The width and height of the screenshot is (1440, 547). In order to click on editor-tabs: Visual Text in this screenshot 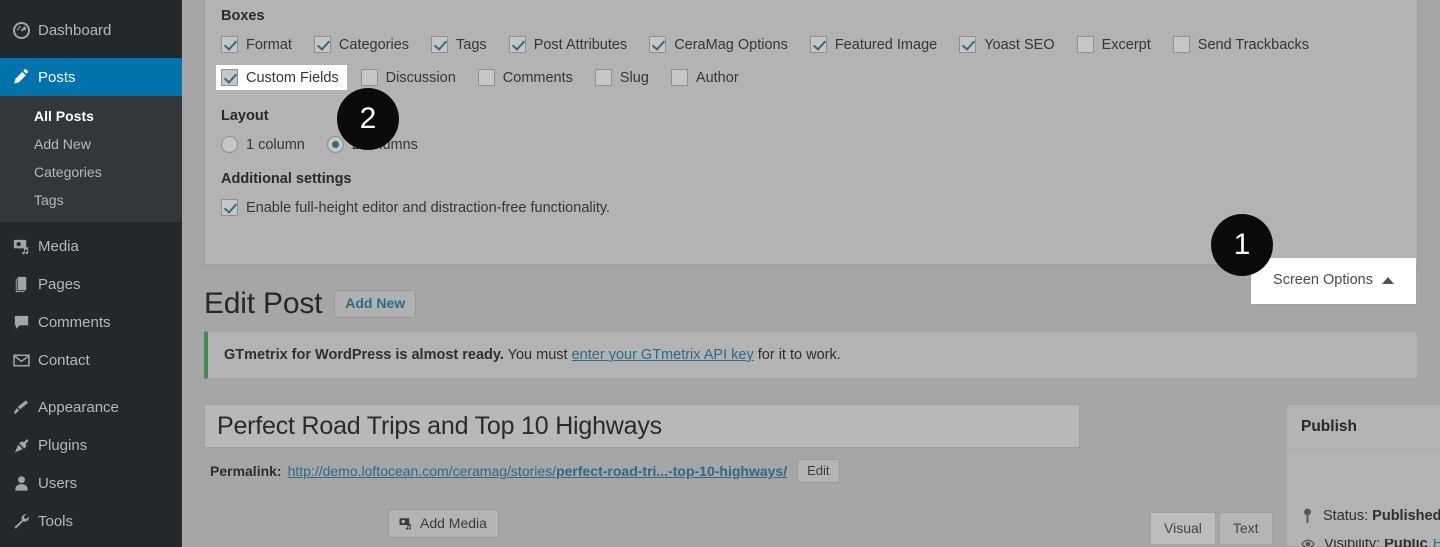, I will do `click(1211, 528)`.